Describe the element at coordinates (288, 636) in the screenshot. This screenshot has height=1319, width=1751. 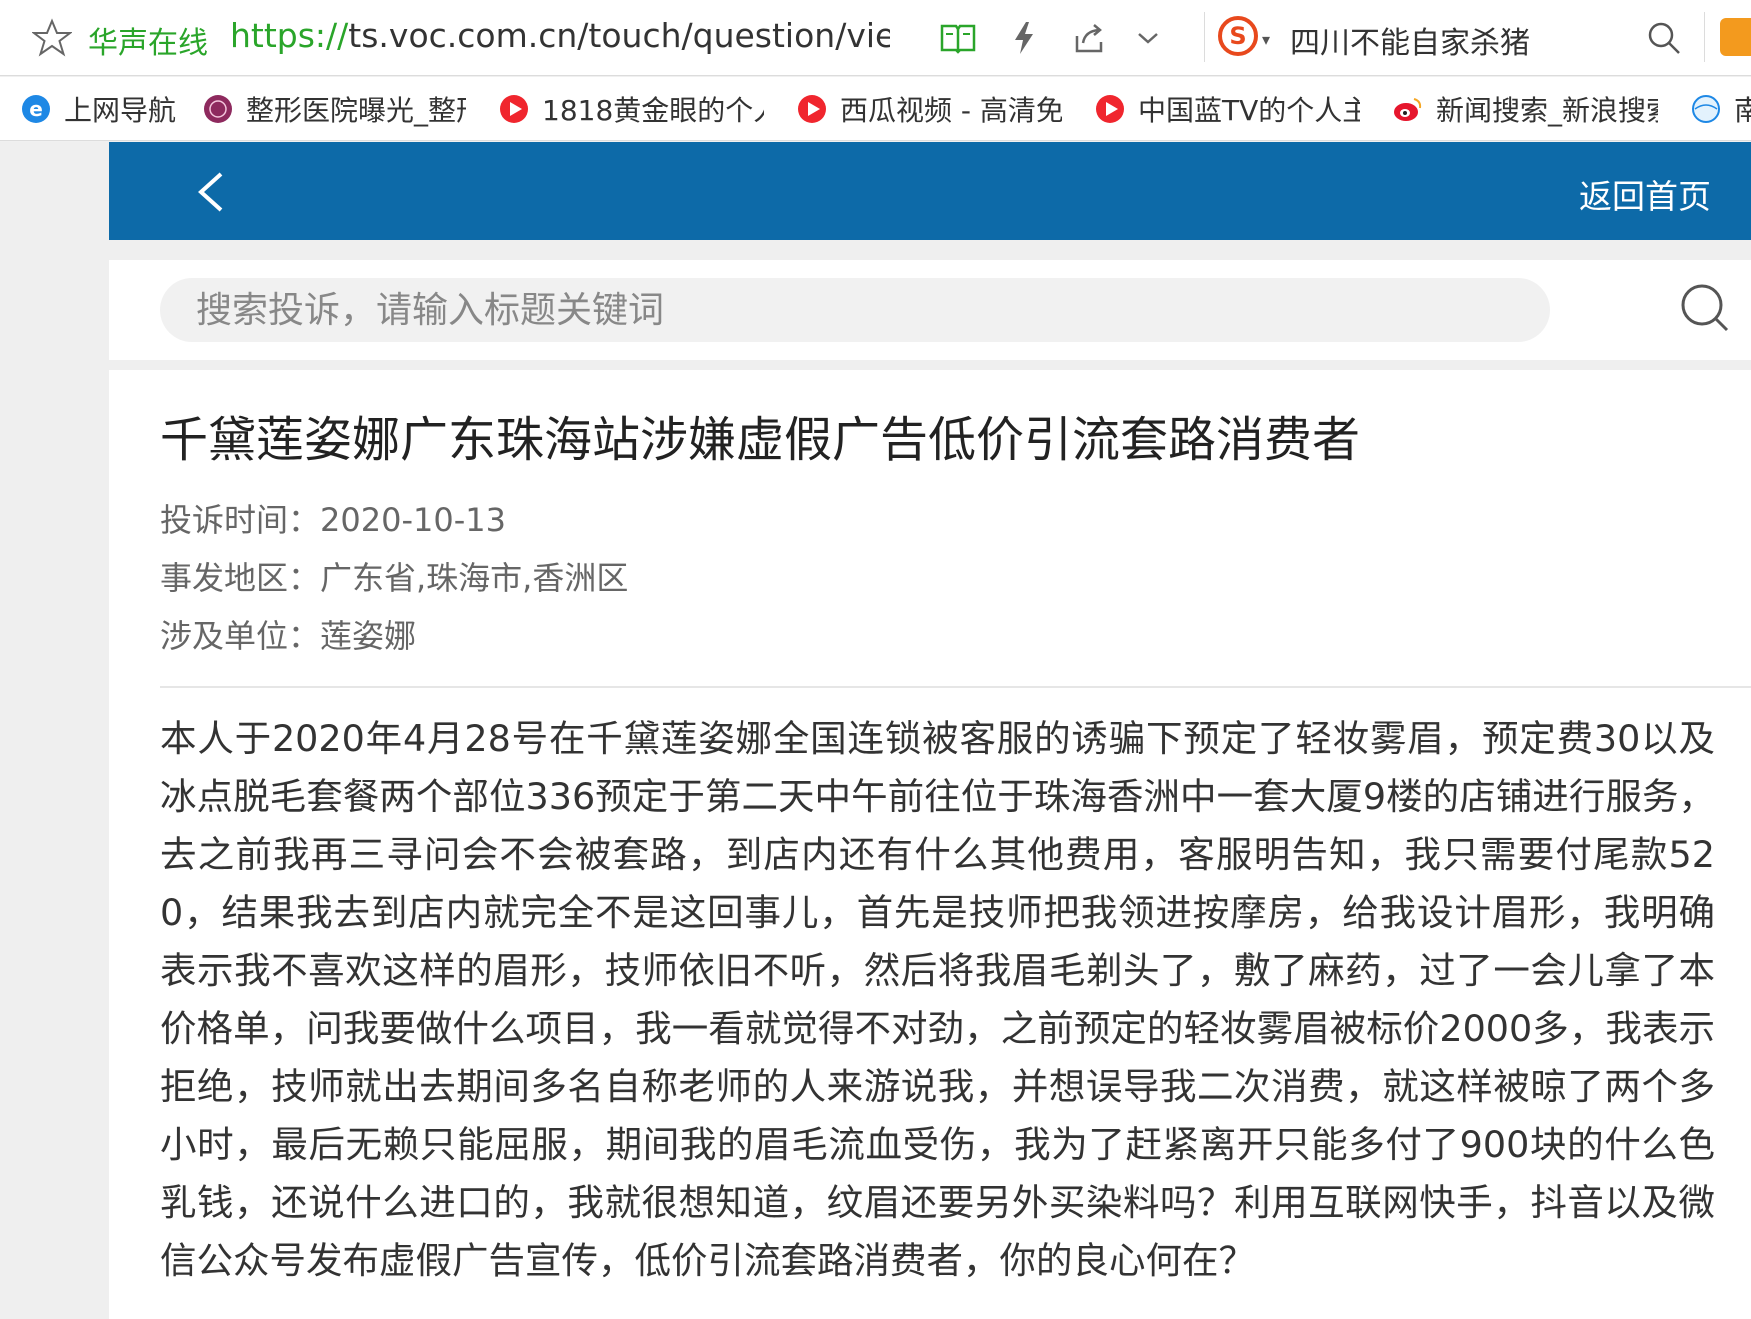
I see `involved-unit: 涉及单位：莲姿娜` at that location.